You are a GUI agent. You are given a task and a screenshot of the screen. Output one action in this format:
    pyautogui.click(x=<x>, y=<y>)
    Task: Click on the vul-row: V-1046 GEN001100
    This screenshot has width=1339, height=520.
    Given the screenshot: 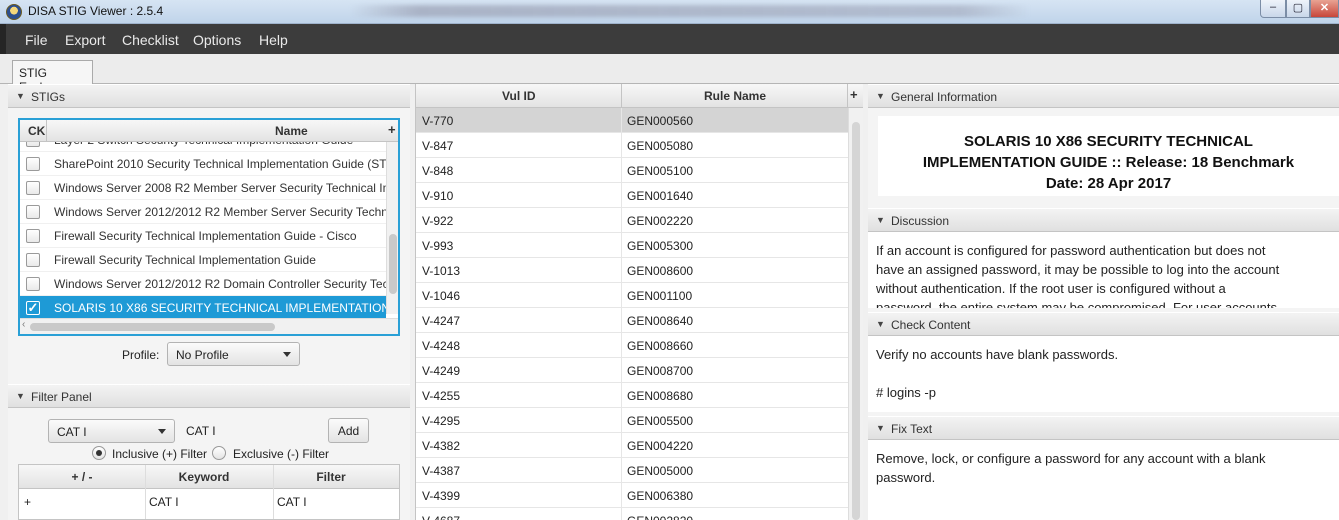 What is the action you would take?
    pyautogui.click(x=632, y=295)
    